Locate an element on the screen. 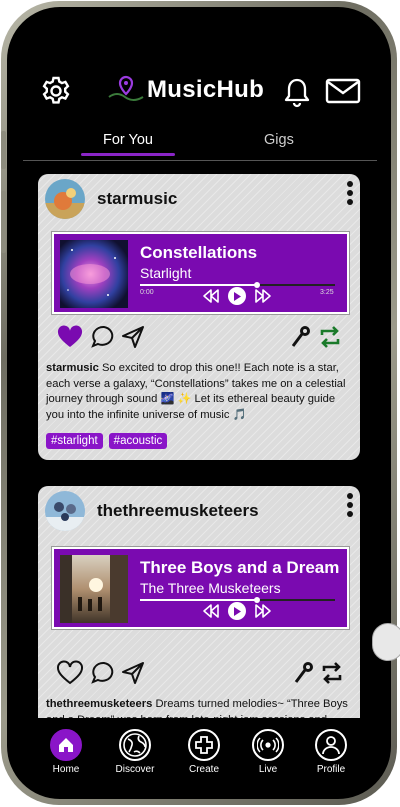 This screenshot has width=400, height=807. app-logo: MusicHub is located at coordinates (185, 90).